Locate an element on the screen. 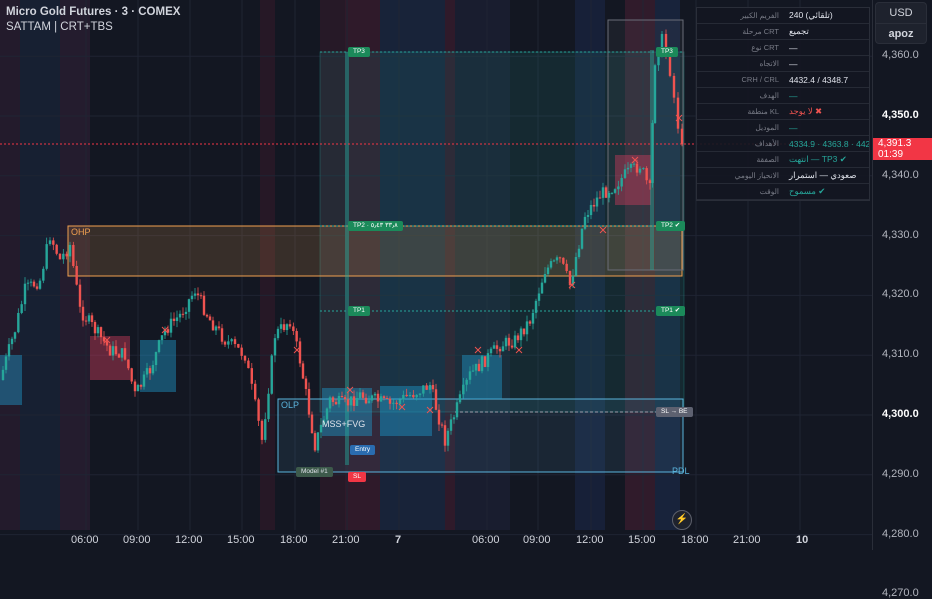 This screenshot has height=599, width=932. panel-row: الهدف — is located at coordinates (783, 96).